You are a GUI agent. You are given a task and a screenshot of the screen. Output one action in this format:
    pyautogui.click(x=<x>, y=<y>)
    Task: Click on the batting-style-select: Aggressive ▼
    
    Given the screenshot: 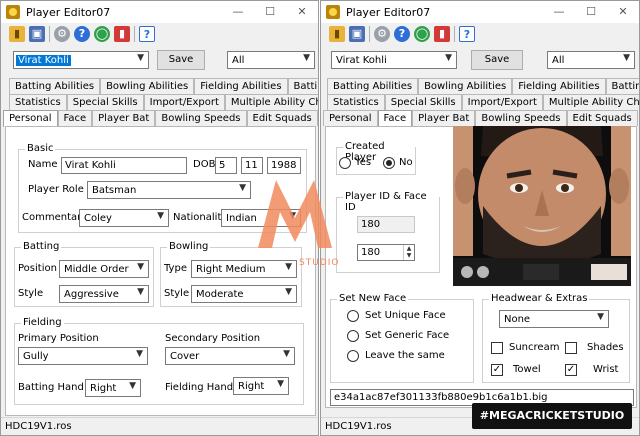 What is the action you would take?
    pyautogui.click(x=104, y=294)
    